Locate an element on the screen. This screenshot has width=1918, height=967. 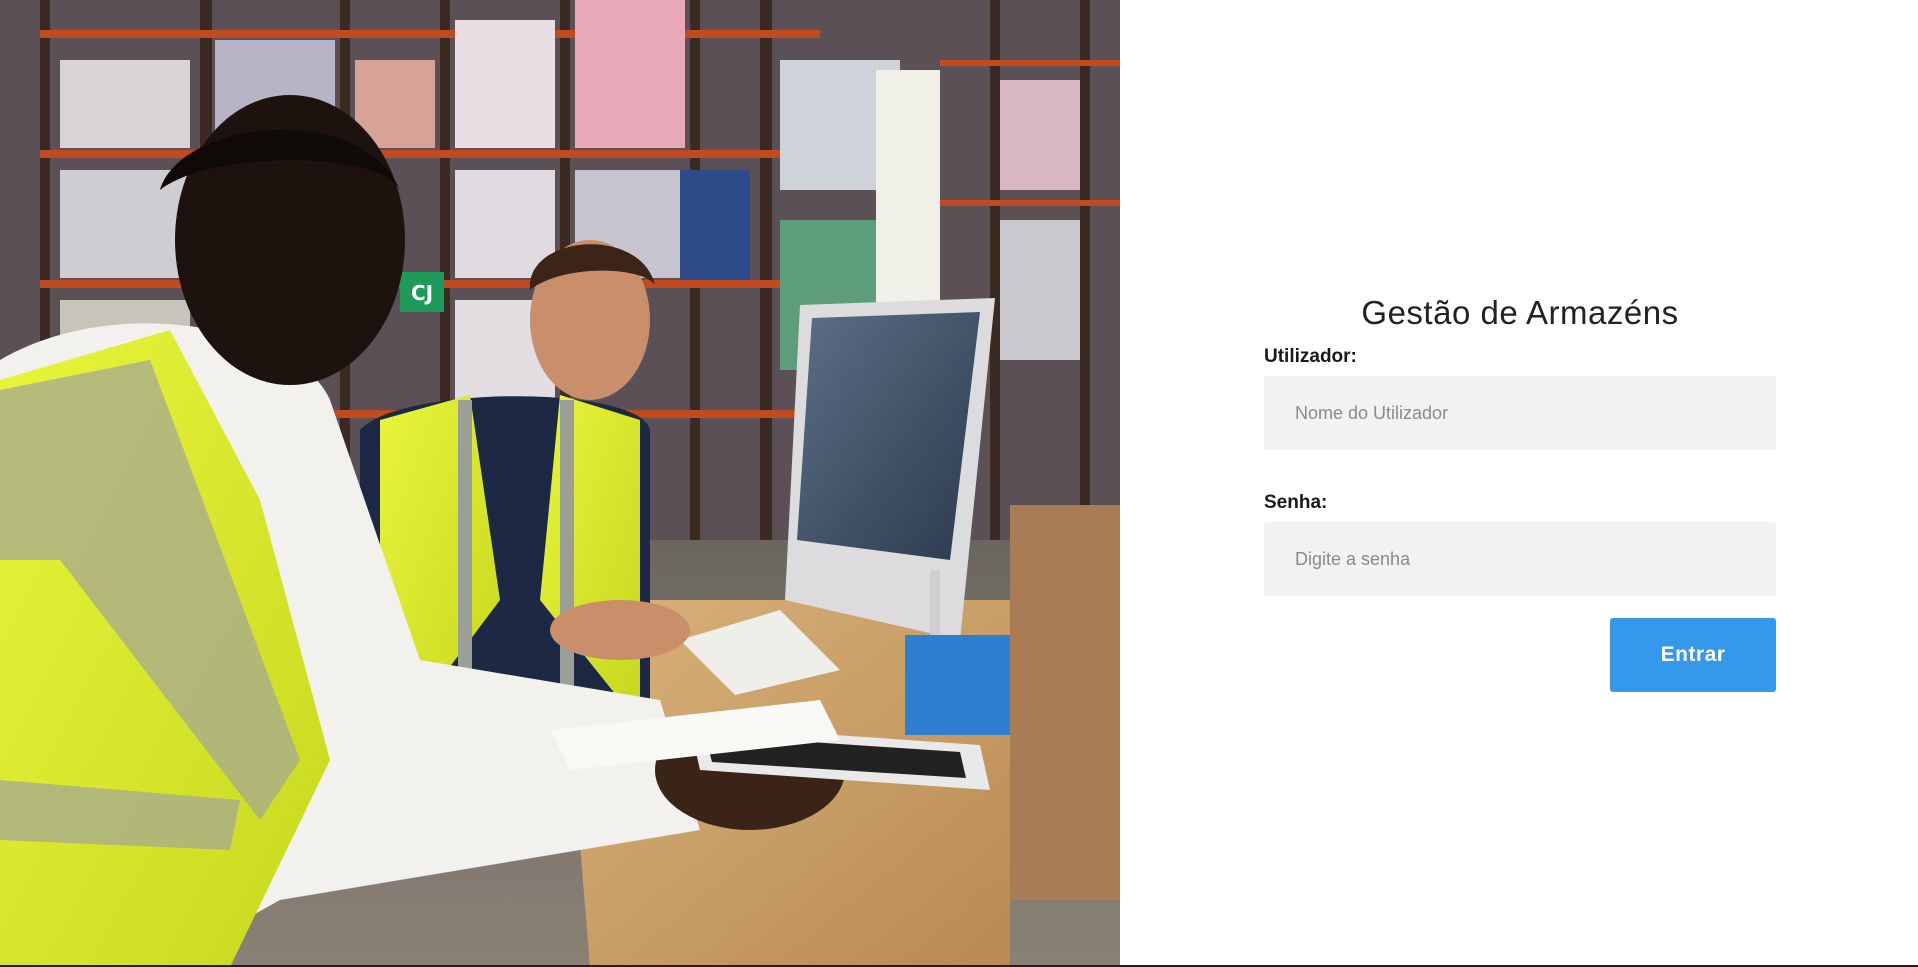
password-field-group: Senha: is located at coordinates (1520, 544).